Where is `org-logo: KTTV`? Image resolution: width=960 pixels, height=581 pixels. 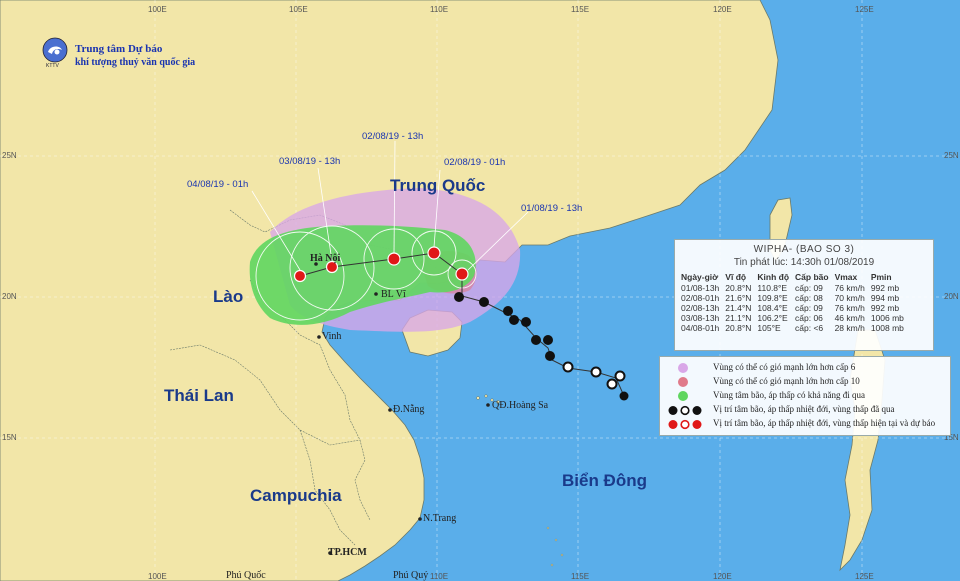
org-logo: KTTV is located at coordinates (55, 52).